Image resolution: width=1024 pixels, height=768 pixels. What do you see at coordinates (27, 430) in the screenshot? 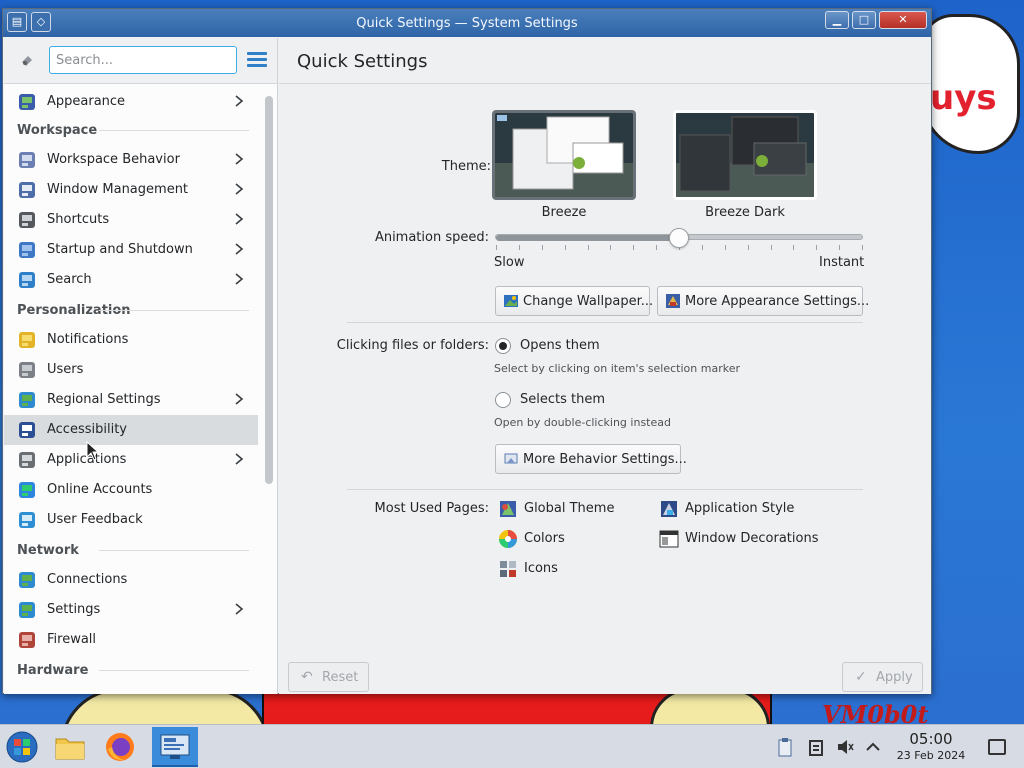
I see `accessibility-icon` at bounding box center [27, 430].